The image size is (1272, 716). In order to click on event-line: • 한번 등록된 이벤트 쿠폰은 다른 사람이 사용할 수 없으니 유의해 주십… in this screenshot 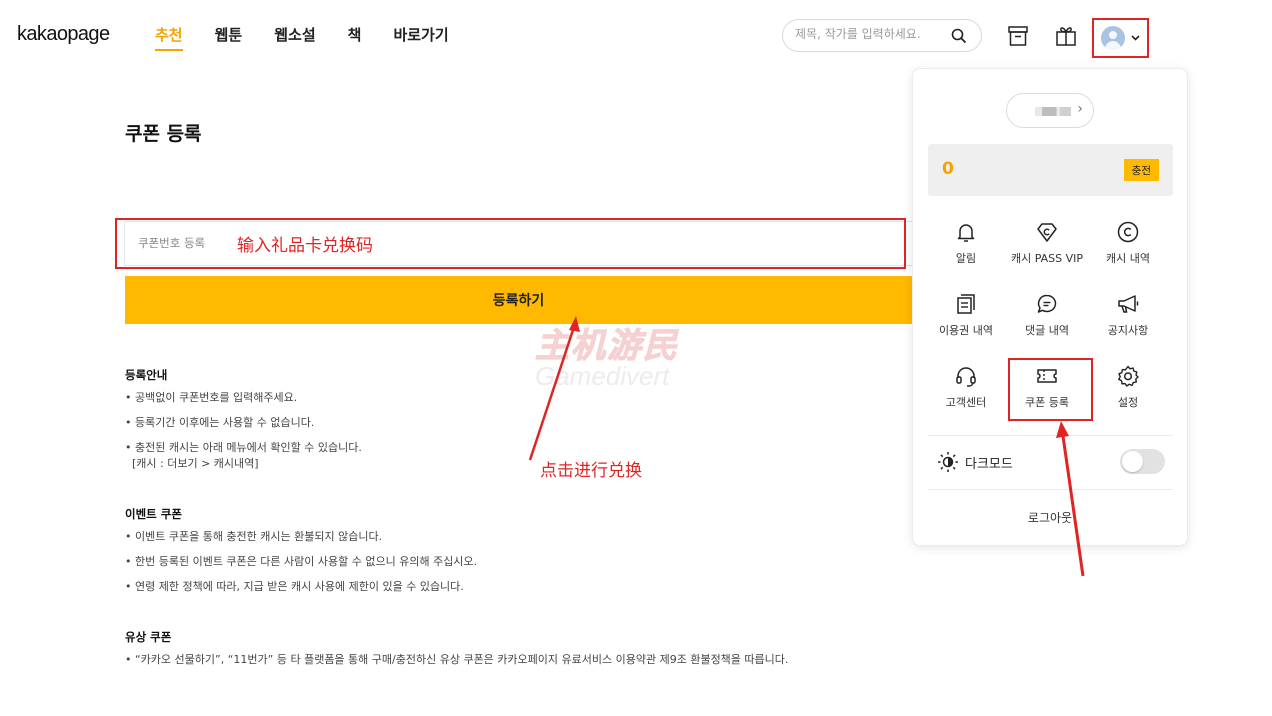, I will do `click(301, 561)`.